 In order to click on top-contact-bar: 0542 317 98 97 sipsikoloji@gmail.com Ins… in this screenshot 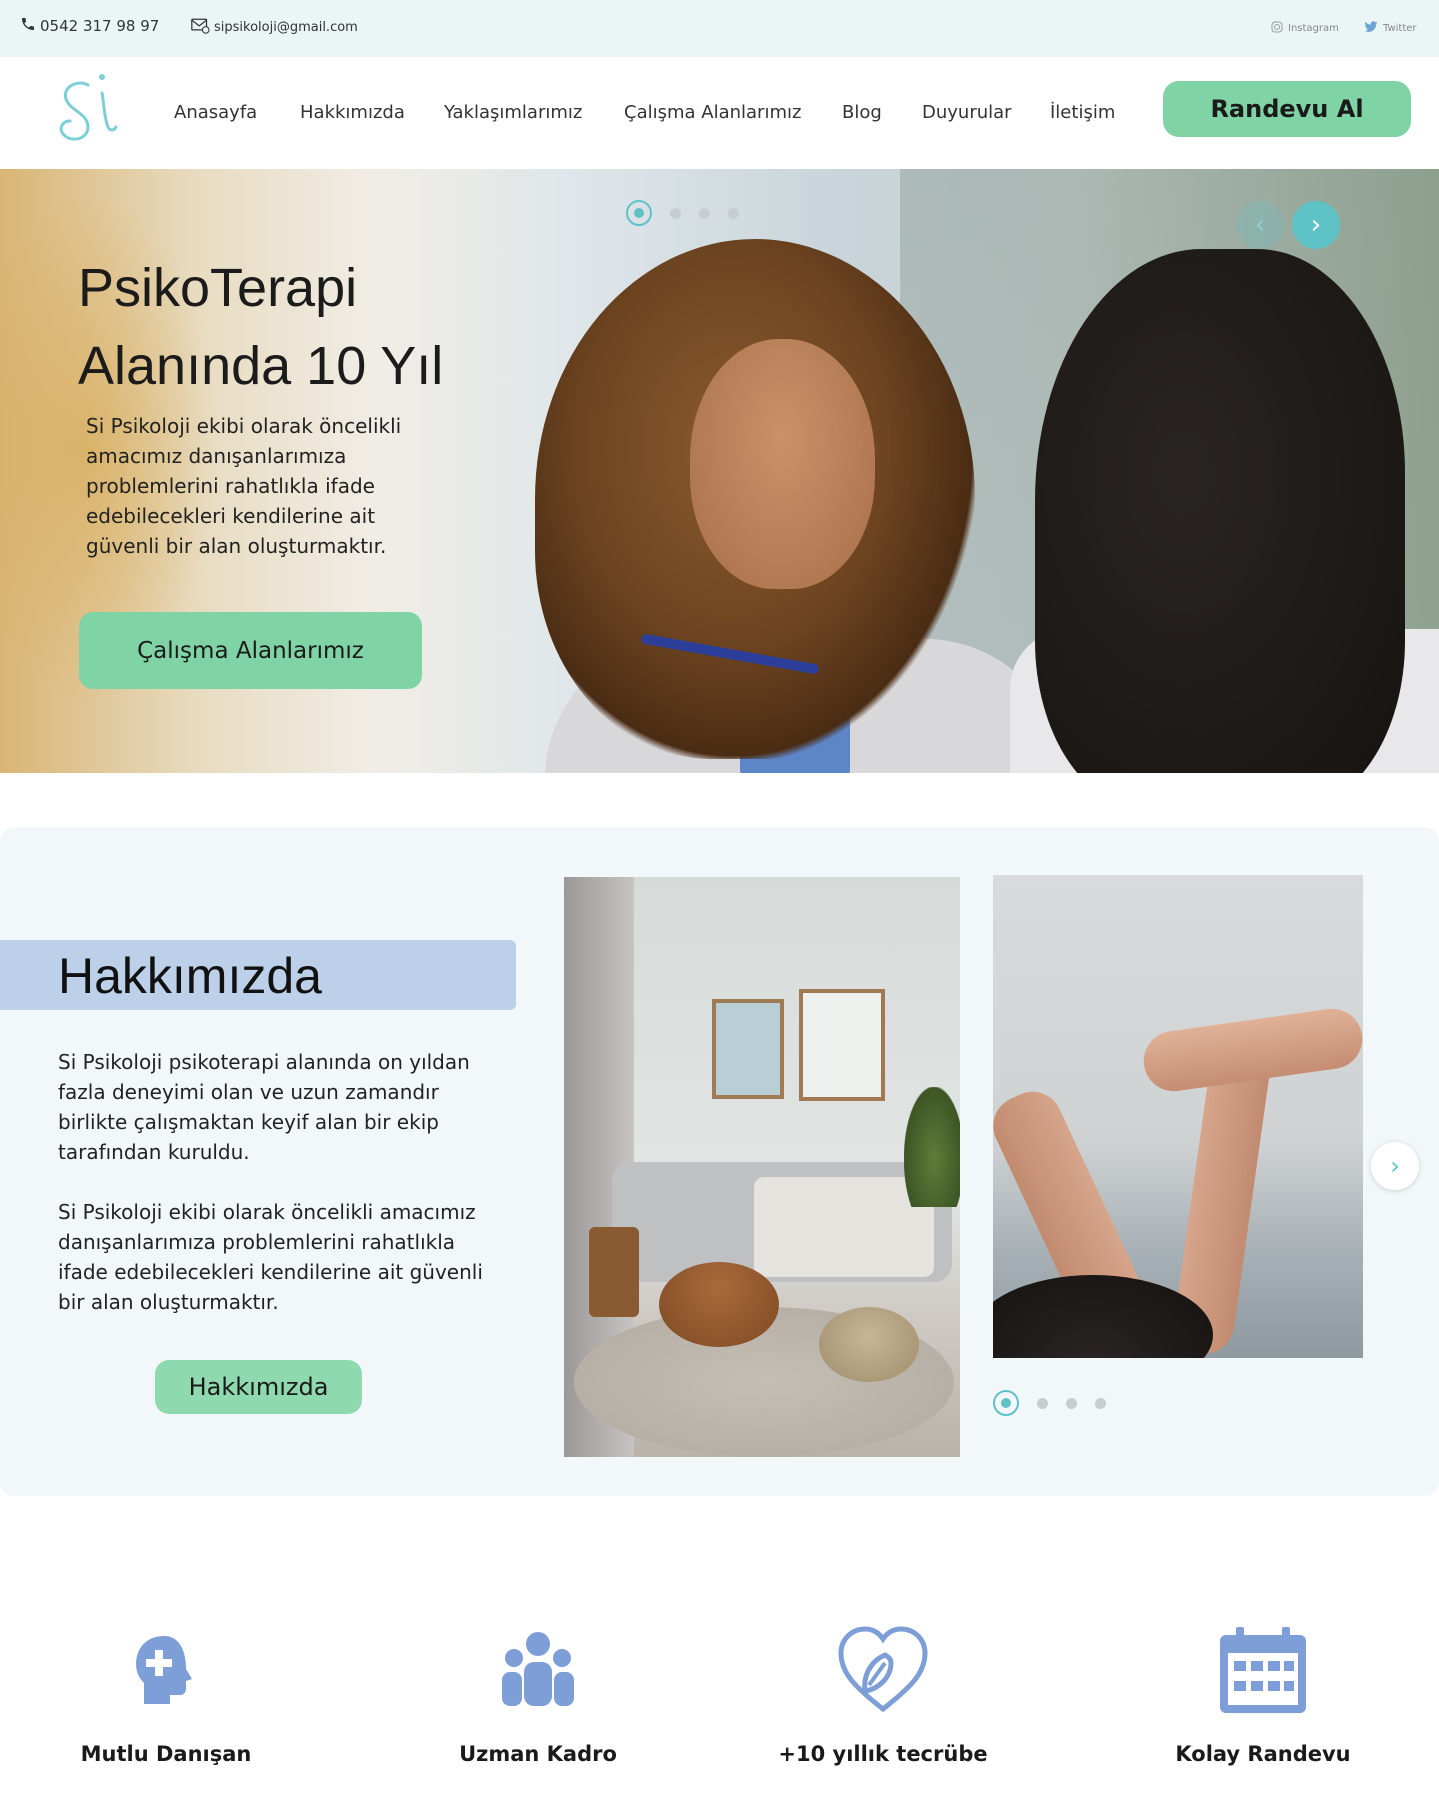, I will do `click(719, 28)`.